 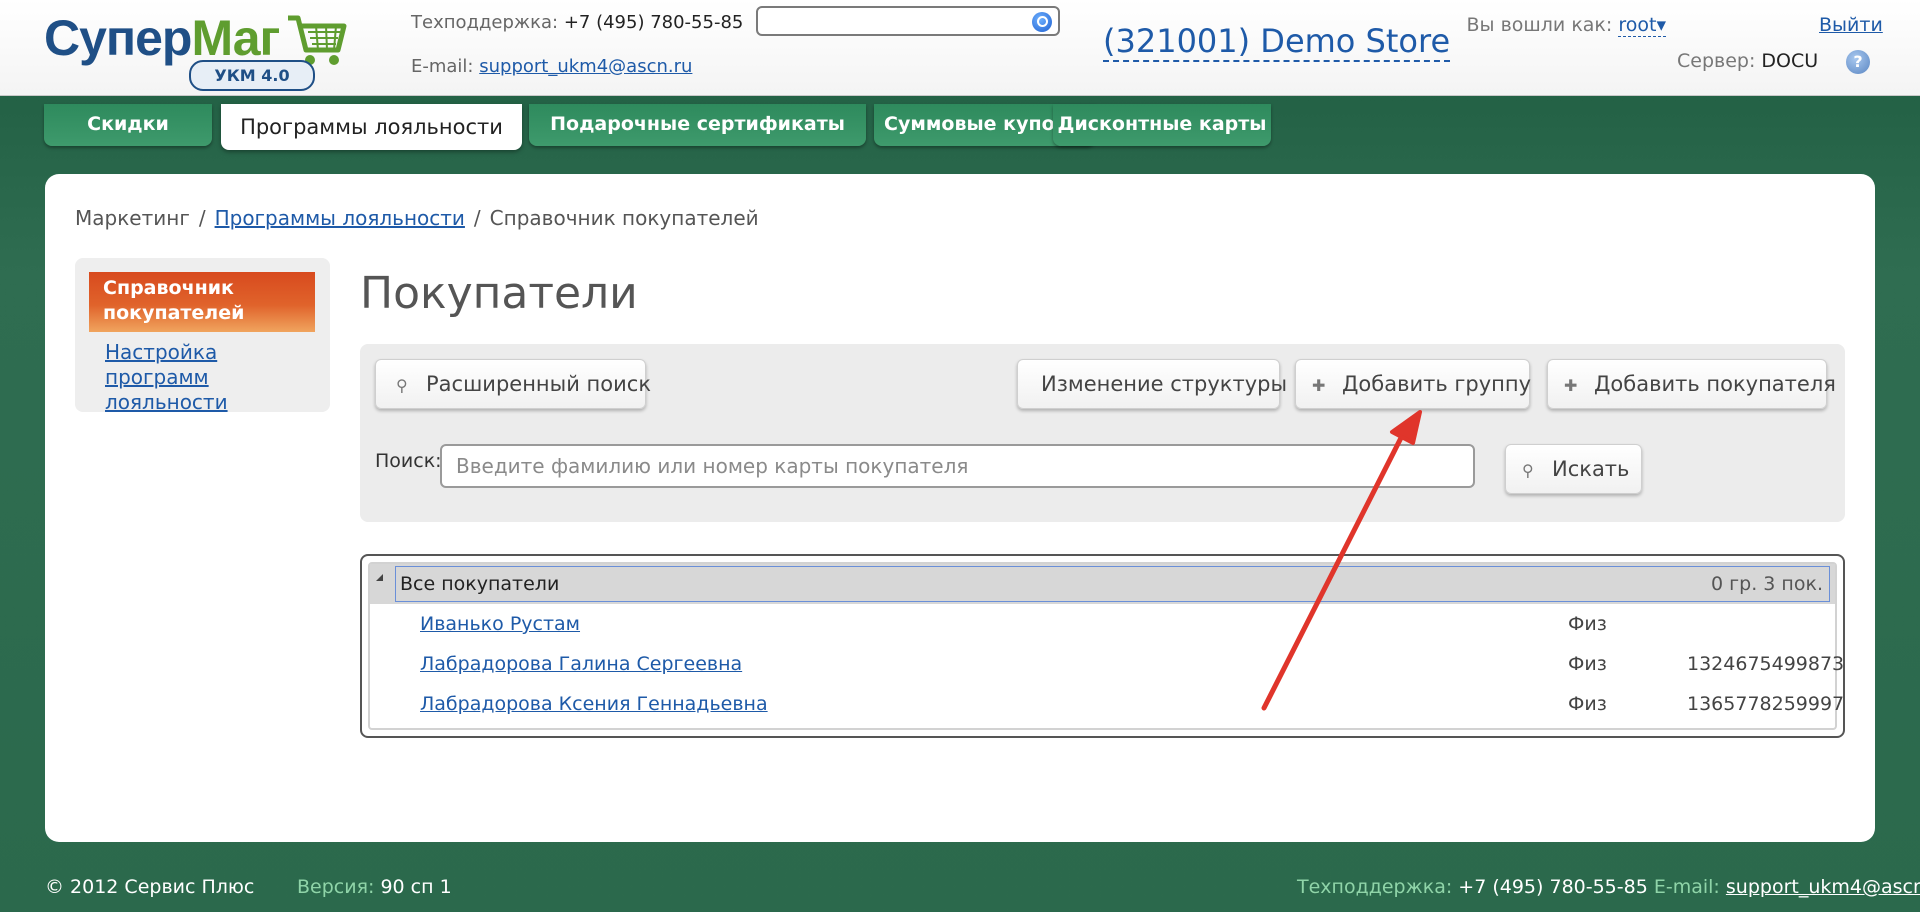 What do you see at coordinates (581, 664) in the screenshot?
I see `customer-link: Лабрадорова Галина Сергеевна` at bounding box center [581, 664].